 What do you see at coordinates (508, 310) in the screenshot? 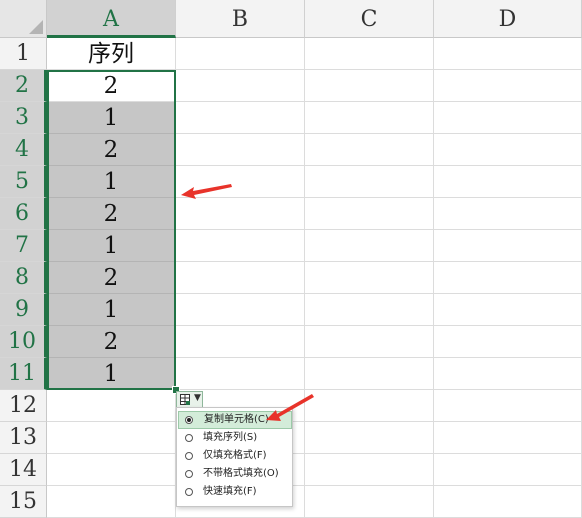
I see `cell-d9` at bounding box center [508, 310].